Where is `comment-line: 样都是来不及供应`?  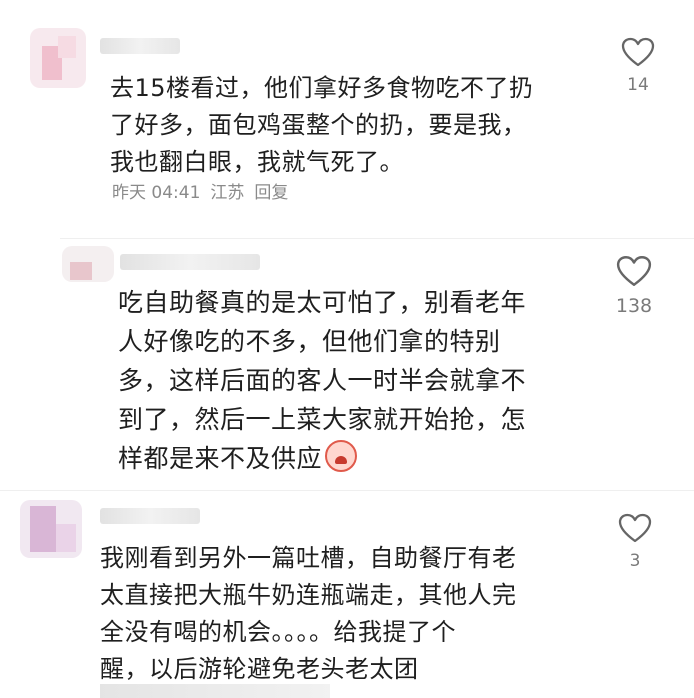 comment-line: 样都是来不及供应 is located at coordinates (353, 458).